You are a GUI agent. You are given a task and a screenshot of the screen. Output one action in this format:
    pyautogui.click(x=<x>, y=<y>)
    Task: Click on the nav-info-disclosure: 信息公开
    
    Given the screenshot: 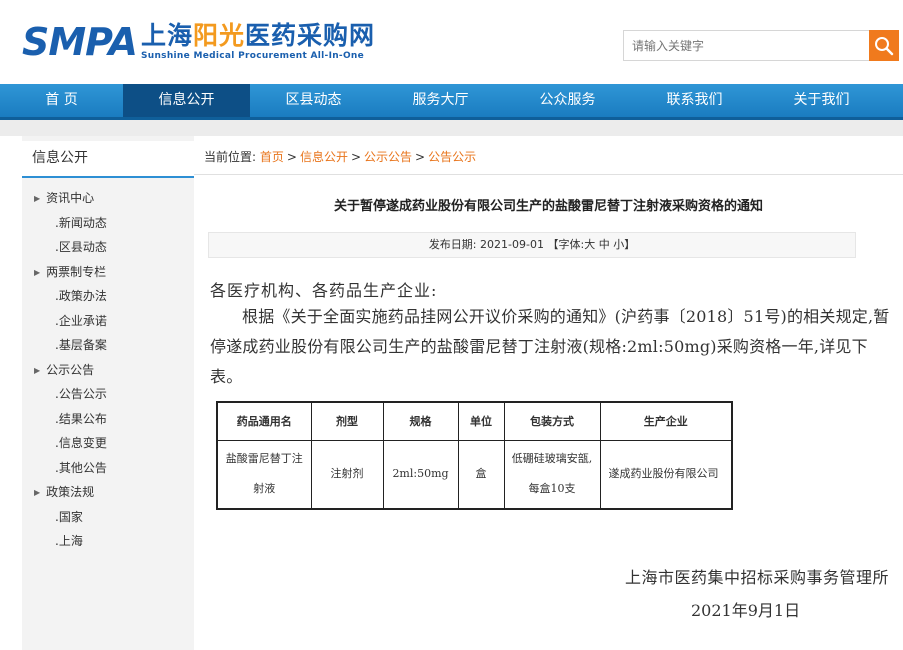 What is the action you would take?
    pyautogui.click(x=186, y=100)
    